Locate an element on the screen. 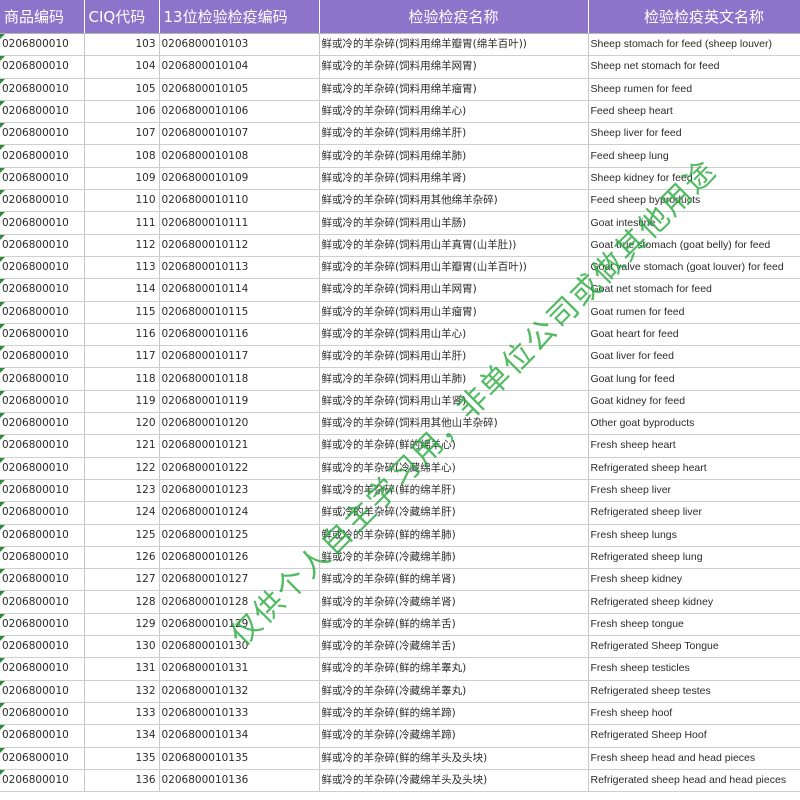 The width and height of the screenshot is (800, 800). cell-en-name: Refrigerated sheep lung is located at coordinates (694, 558).